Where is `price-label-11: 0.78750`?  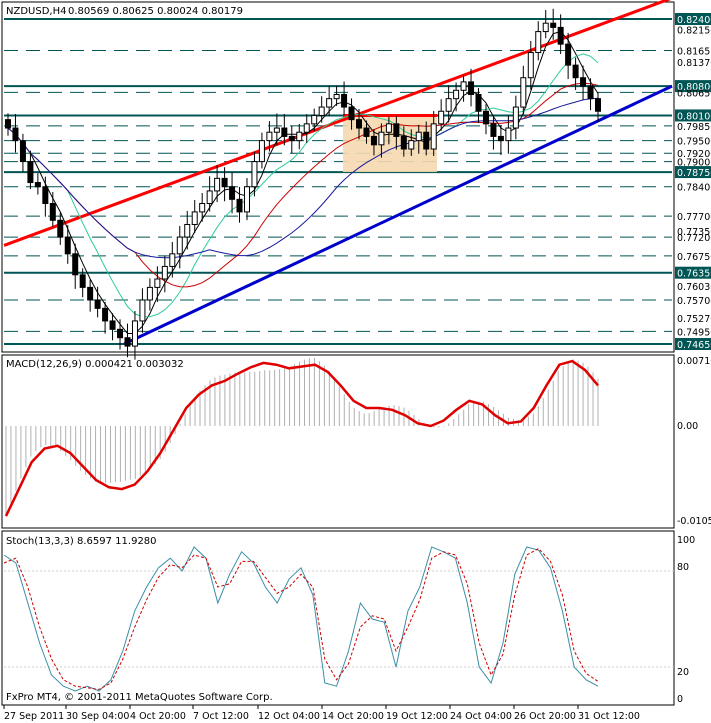
price-label-11: 0.78750 is located at coordinates (693, 172).